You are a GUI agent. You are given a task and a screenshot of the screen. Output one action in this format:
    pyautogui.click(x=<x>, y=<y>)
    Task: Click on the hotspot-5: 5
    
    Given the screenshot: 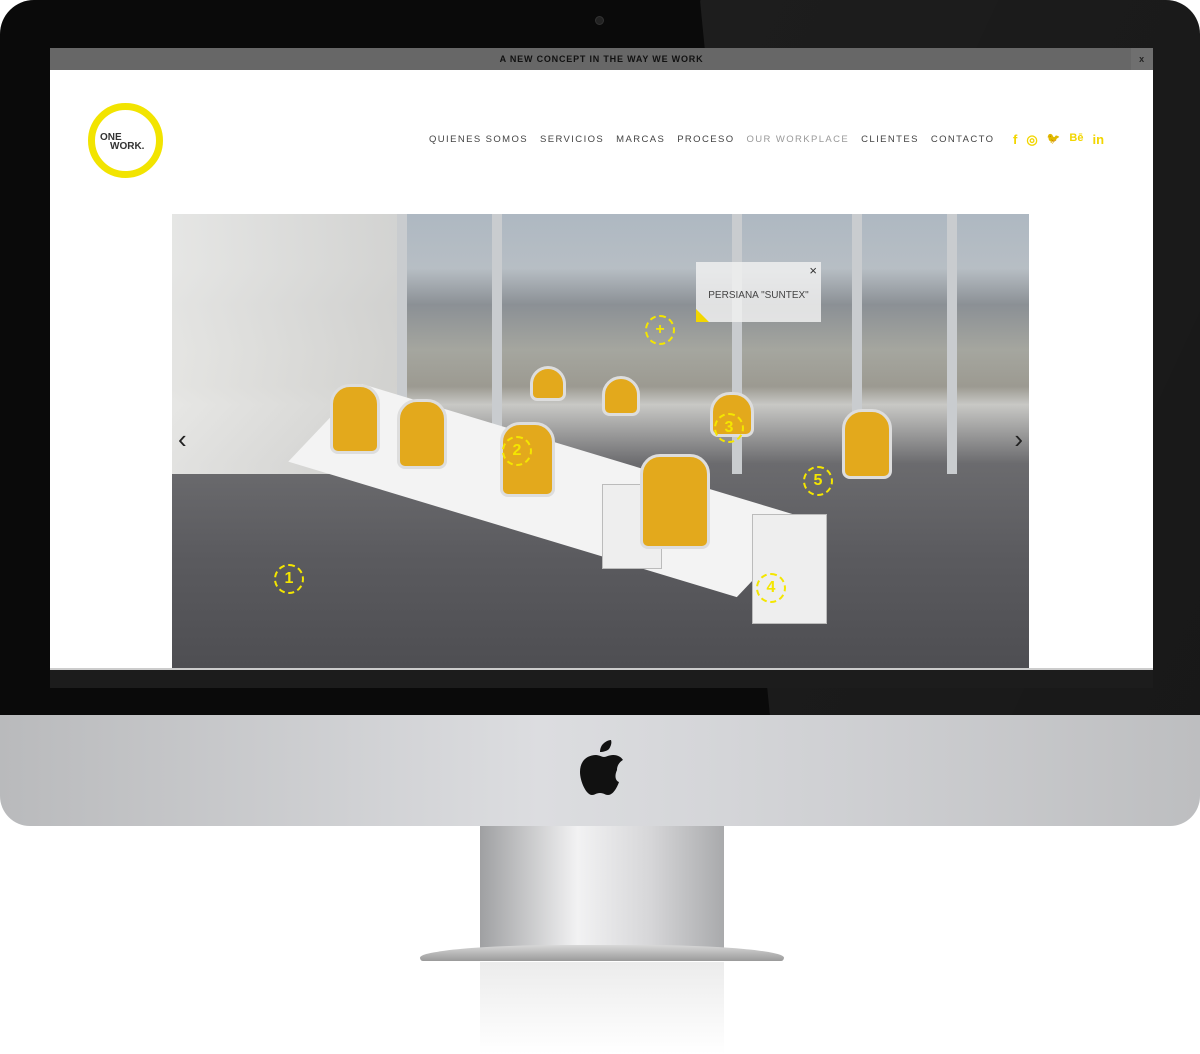 What is the action you would take?
    pyautogui.click(x=818, y=481)
    